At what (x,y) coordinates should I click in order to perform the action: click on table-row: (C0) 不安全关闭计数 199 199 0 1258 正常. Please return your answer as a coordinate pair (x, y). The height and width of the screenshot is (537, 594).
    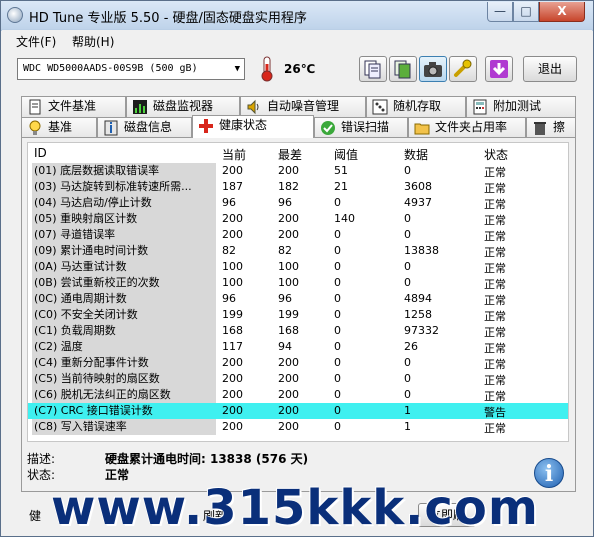
    Looking at the image, I should click on (298, 315).